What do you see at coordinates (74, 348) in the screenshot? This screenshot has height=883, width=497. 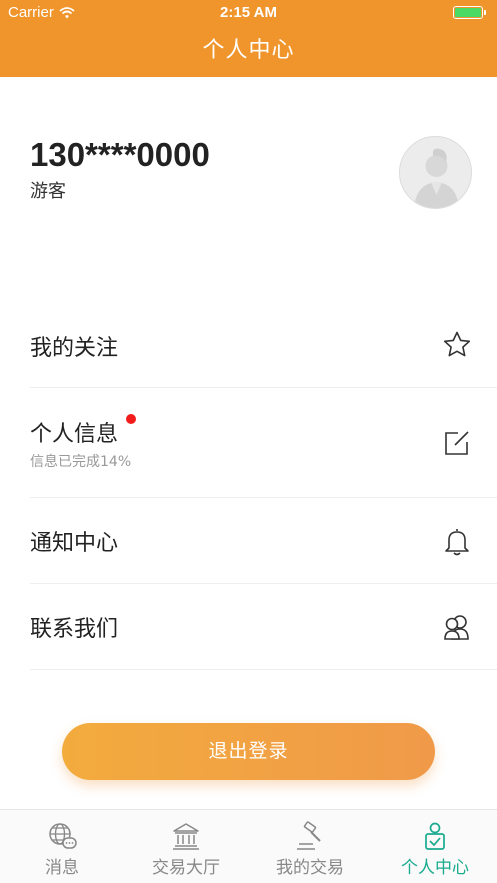 I see `follow-label: 我的关注` at bounding box center [74, 348].